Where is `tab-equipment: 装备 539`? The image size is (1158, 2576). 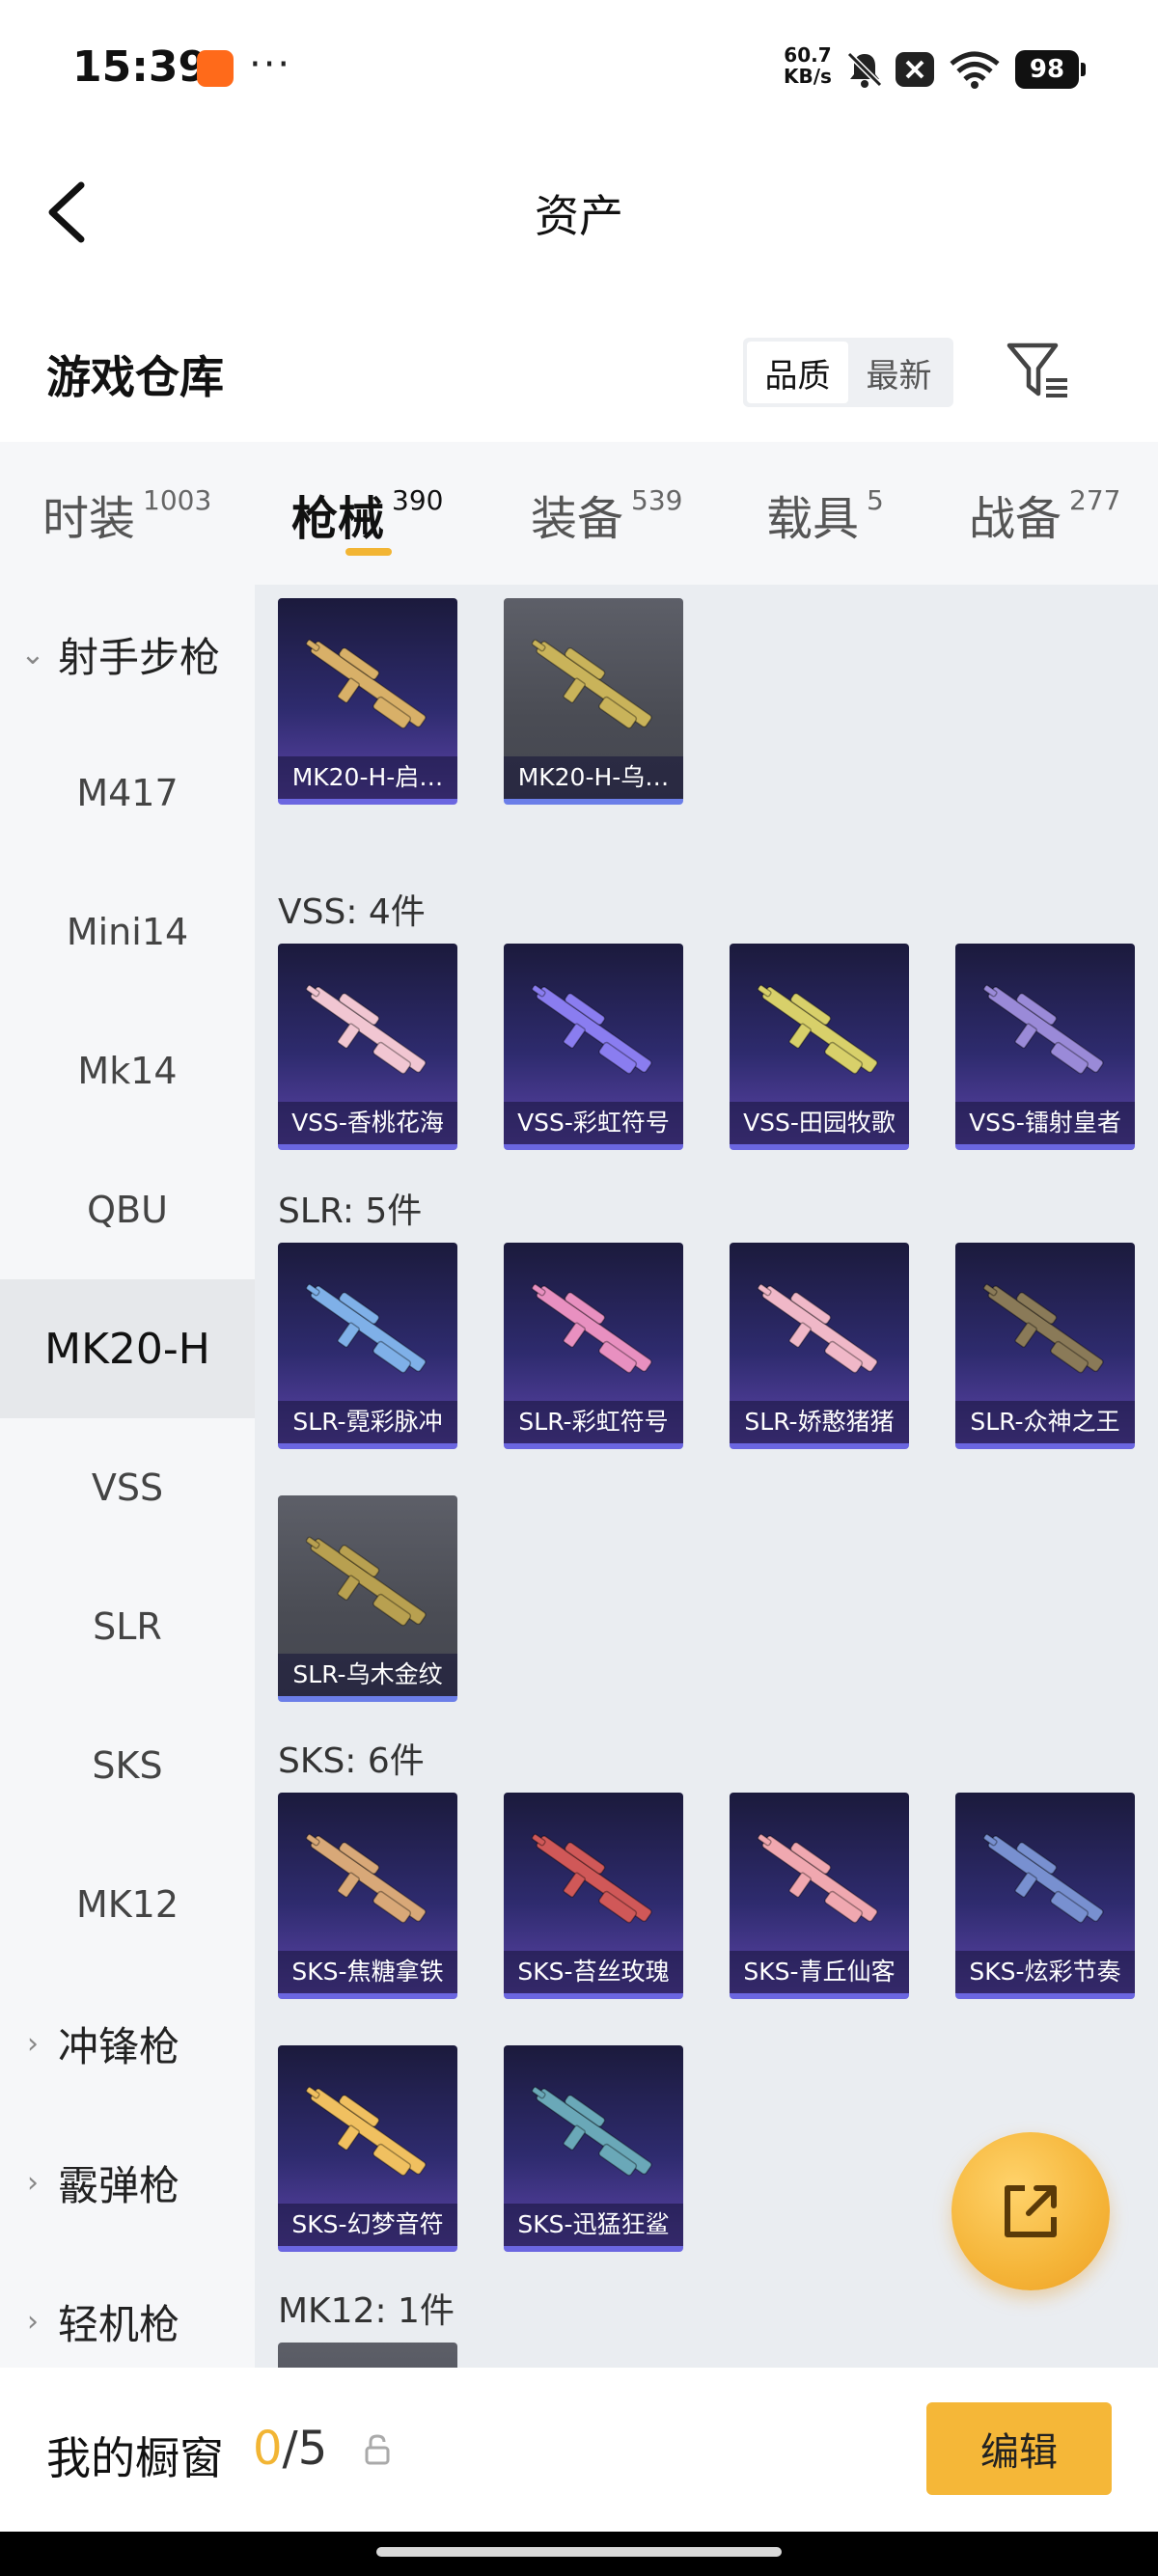 tab-equipment: 装备 539 is located at coordinates (606, 514).